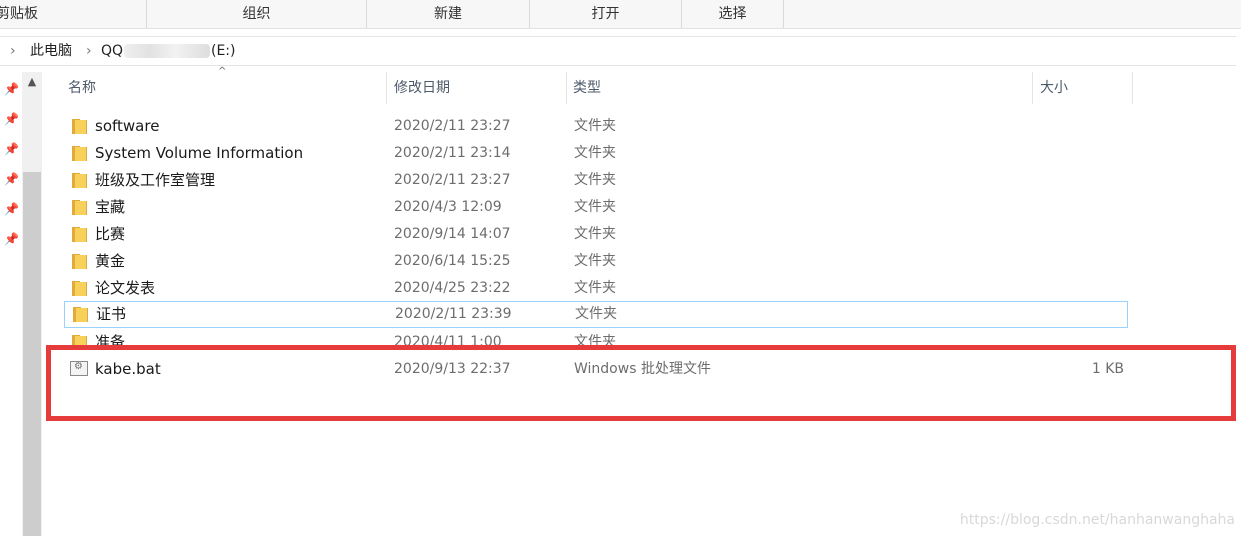 This screenshot has height=536, width=1241. What do you see at coordinates (448, 14) in the screenshot?
I see `ribbon-group-new: 新建` at bounding box center [448, 14].